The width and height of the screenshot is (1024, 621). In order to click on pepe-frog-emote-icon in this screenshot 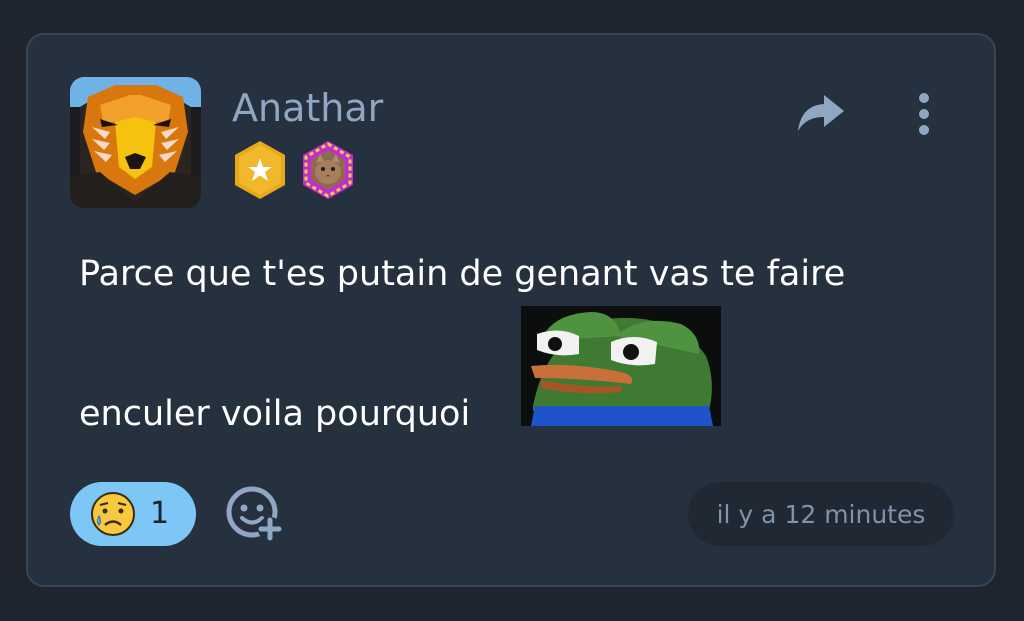, I will do `click(621, 366)`.